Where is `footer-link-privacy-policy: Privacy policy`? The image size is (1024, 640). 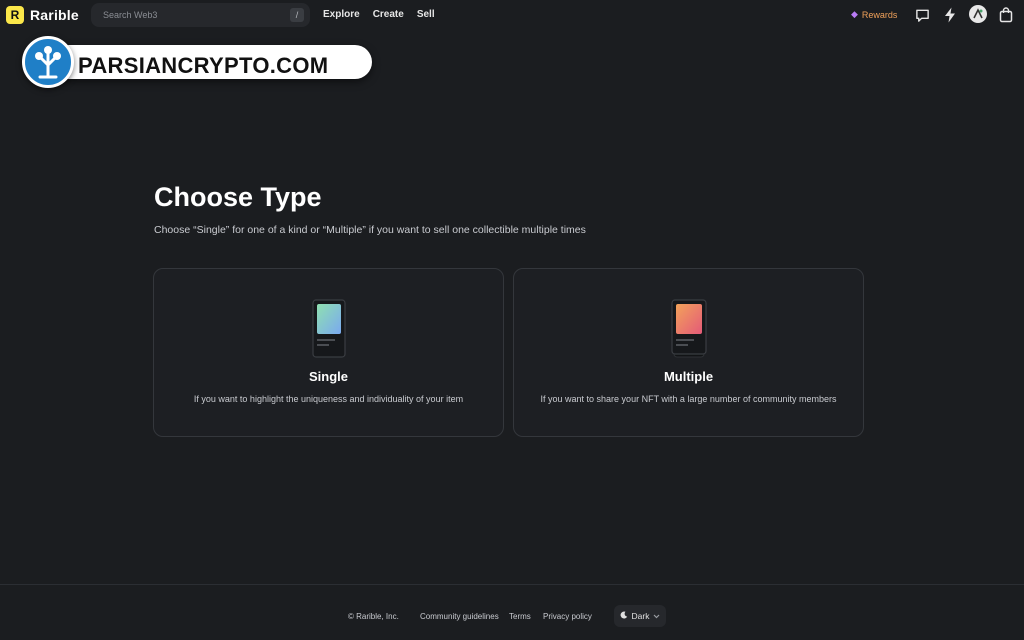 footer-link-privacy-policy: Privacy policy is located at coordinates (567, 616).